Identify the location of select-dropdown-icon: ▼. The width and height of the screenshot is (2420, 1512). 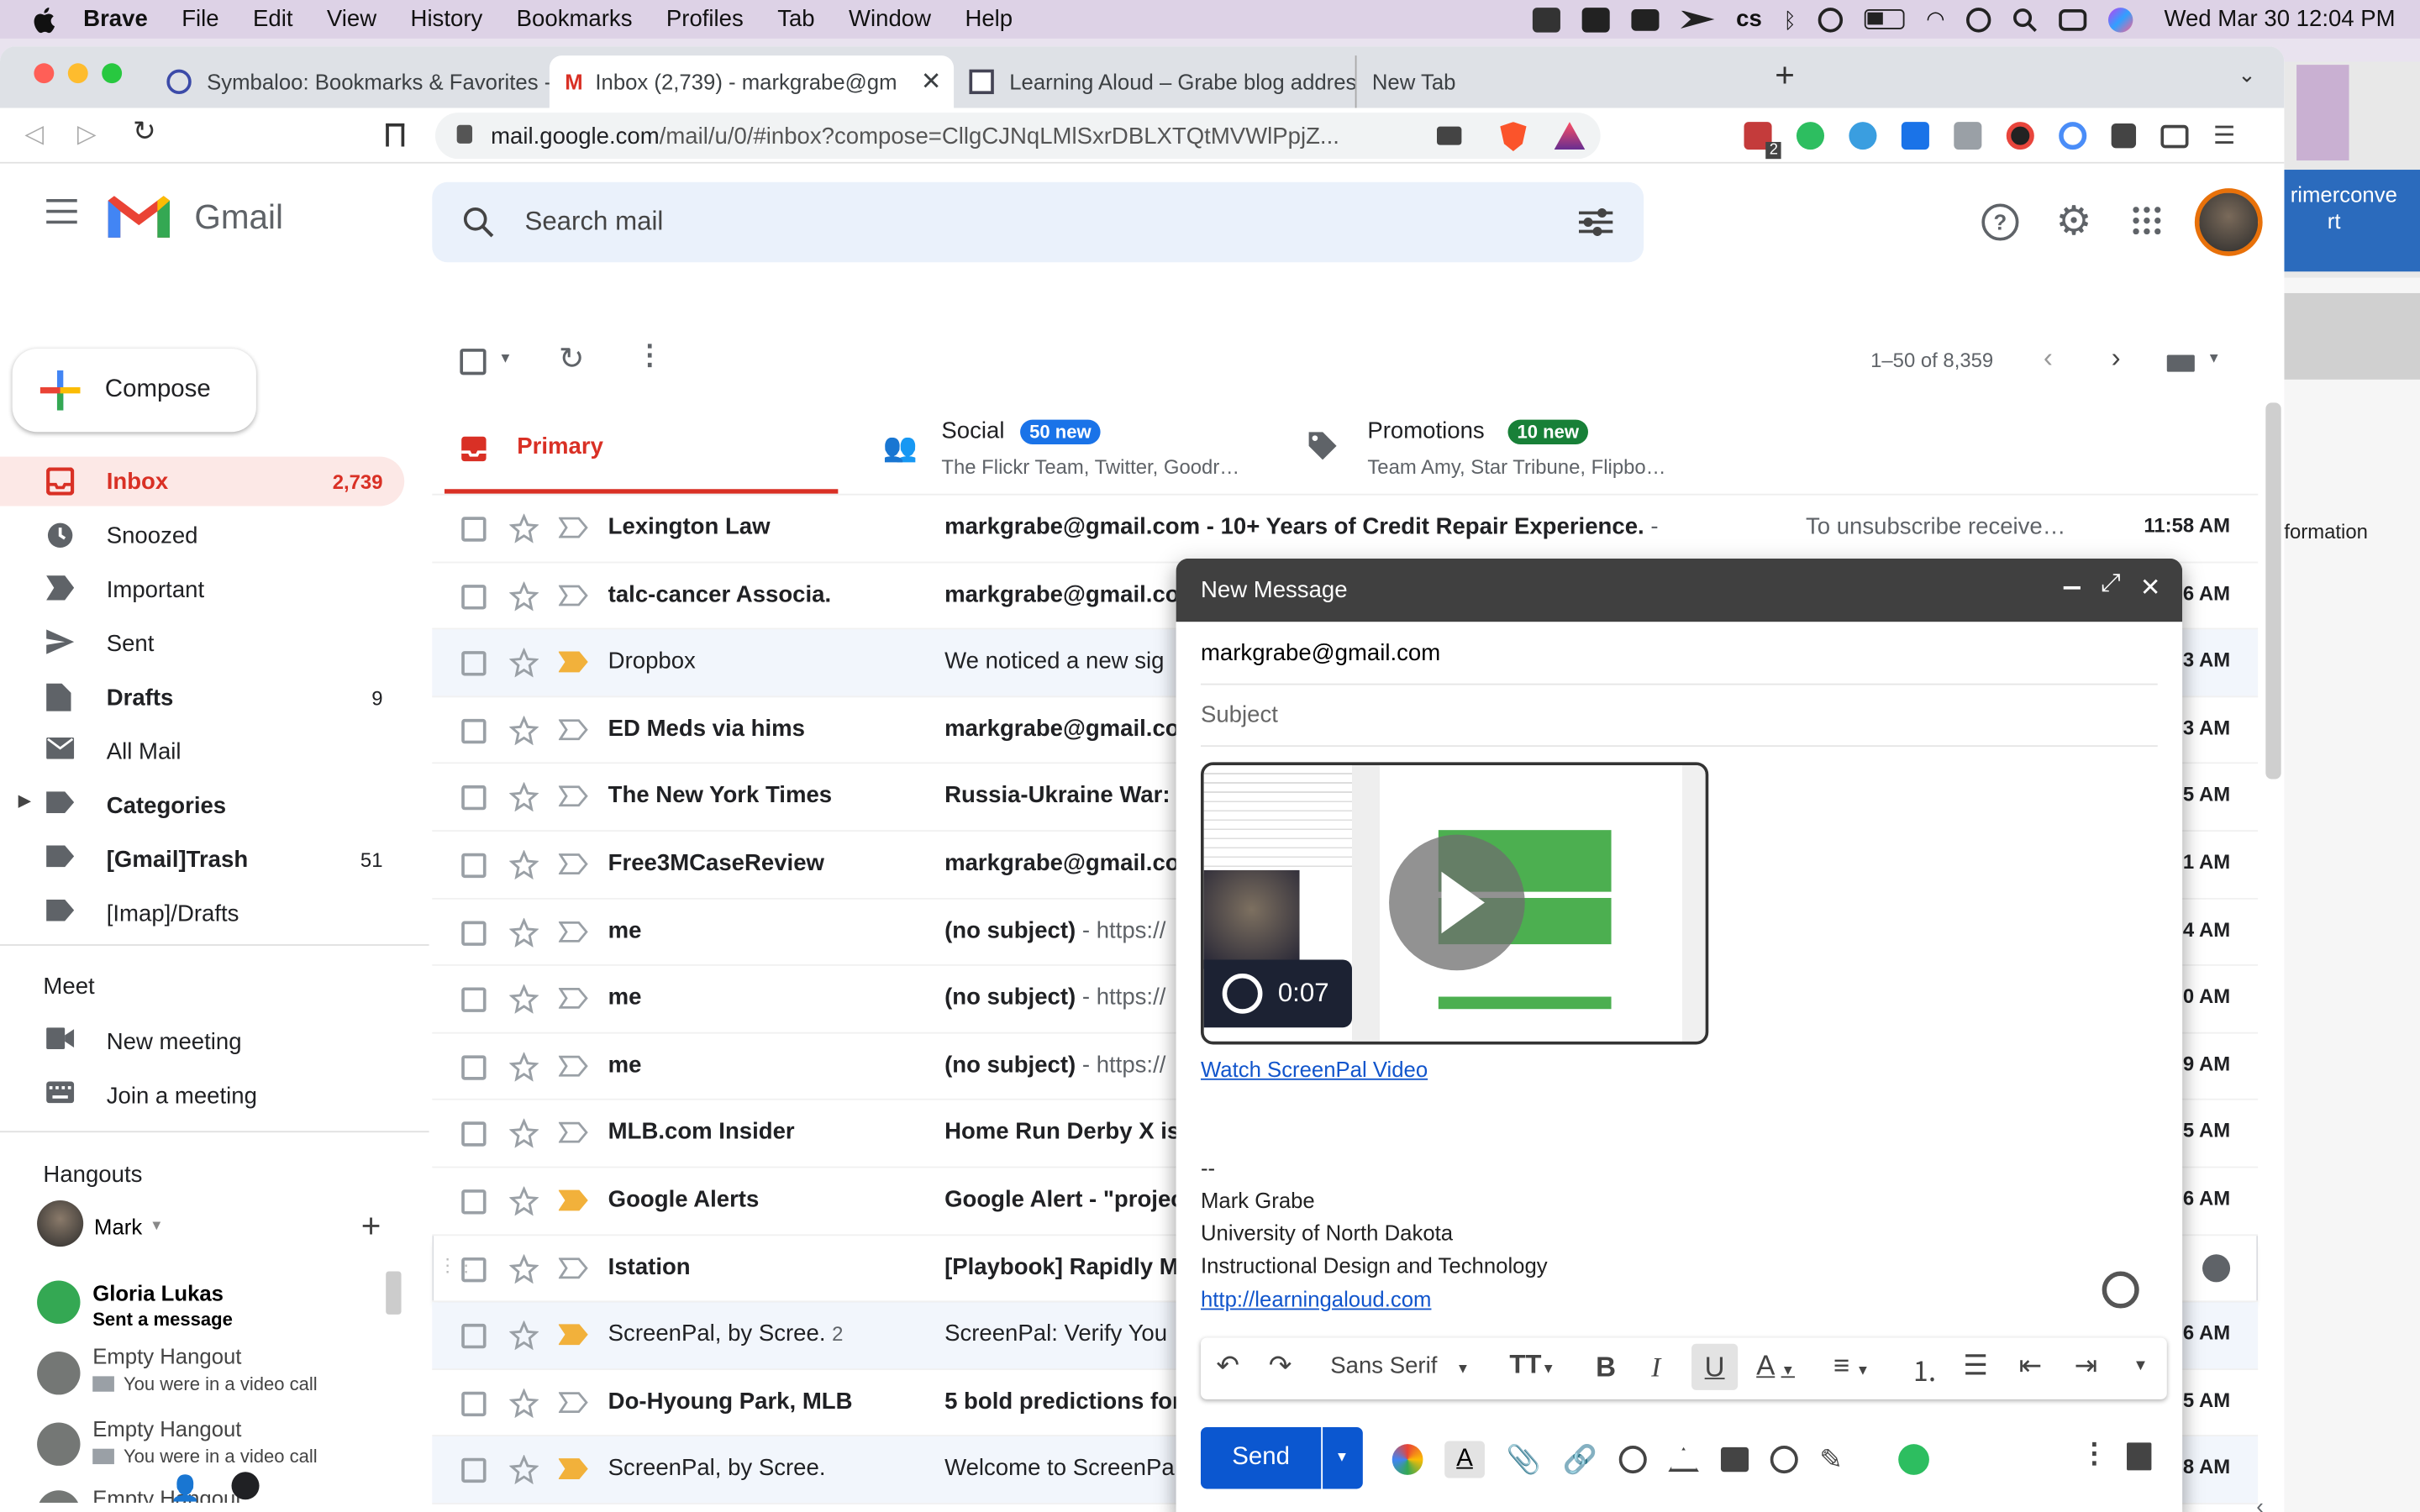
(505, 357).